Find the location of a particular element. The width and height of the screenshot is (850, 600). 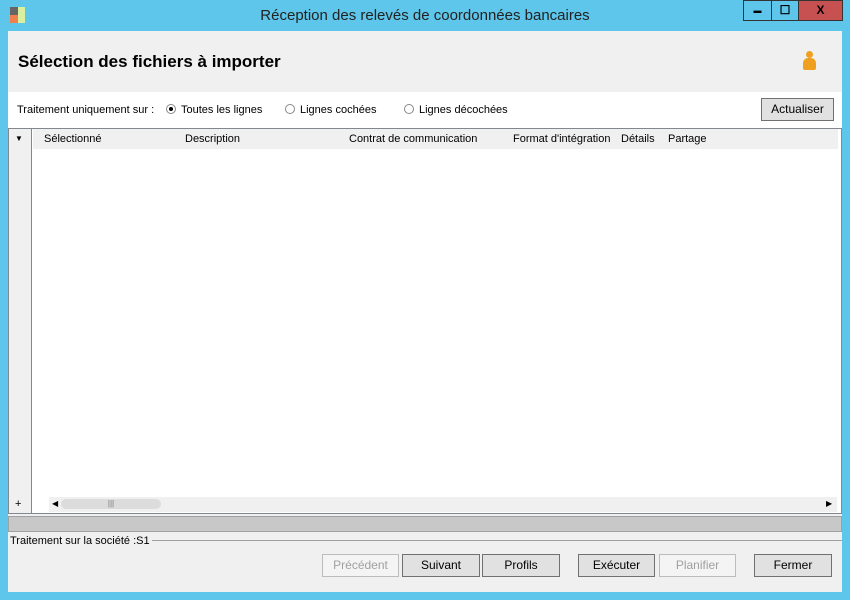

radio-all-lines: Toutes les lignes is located at coordinates (214, 110).